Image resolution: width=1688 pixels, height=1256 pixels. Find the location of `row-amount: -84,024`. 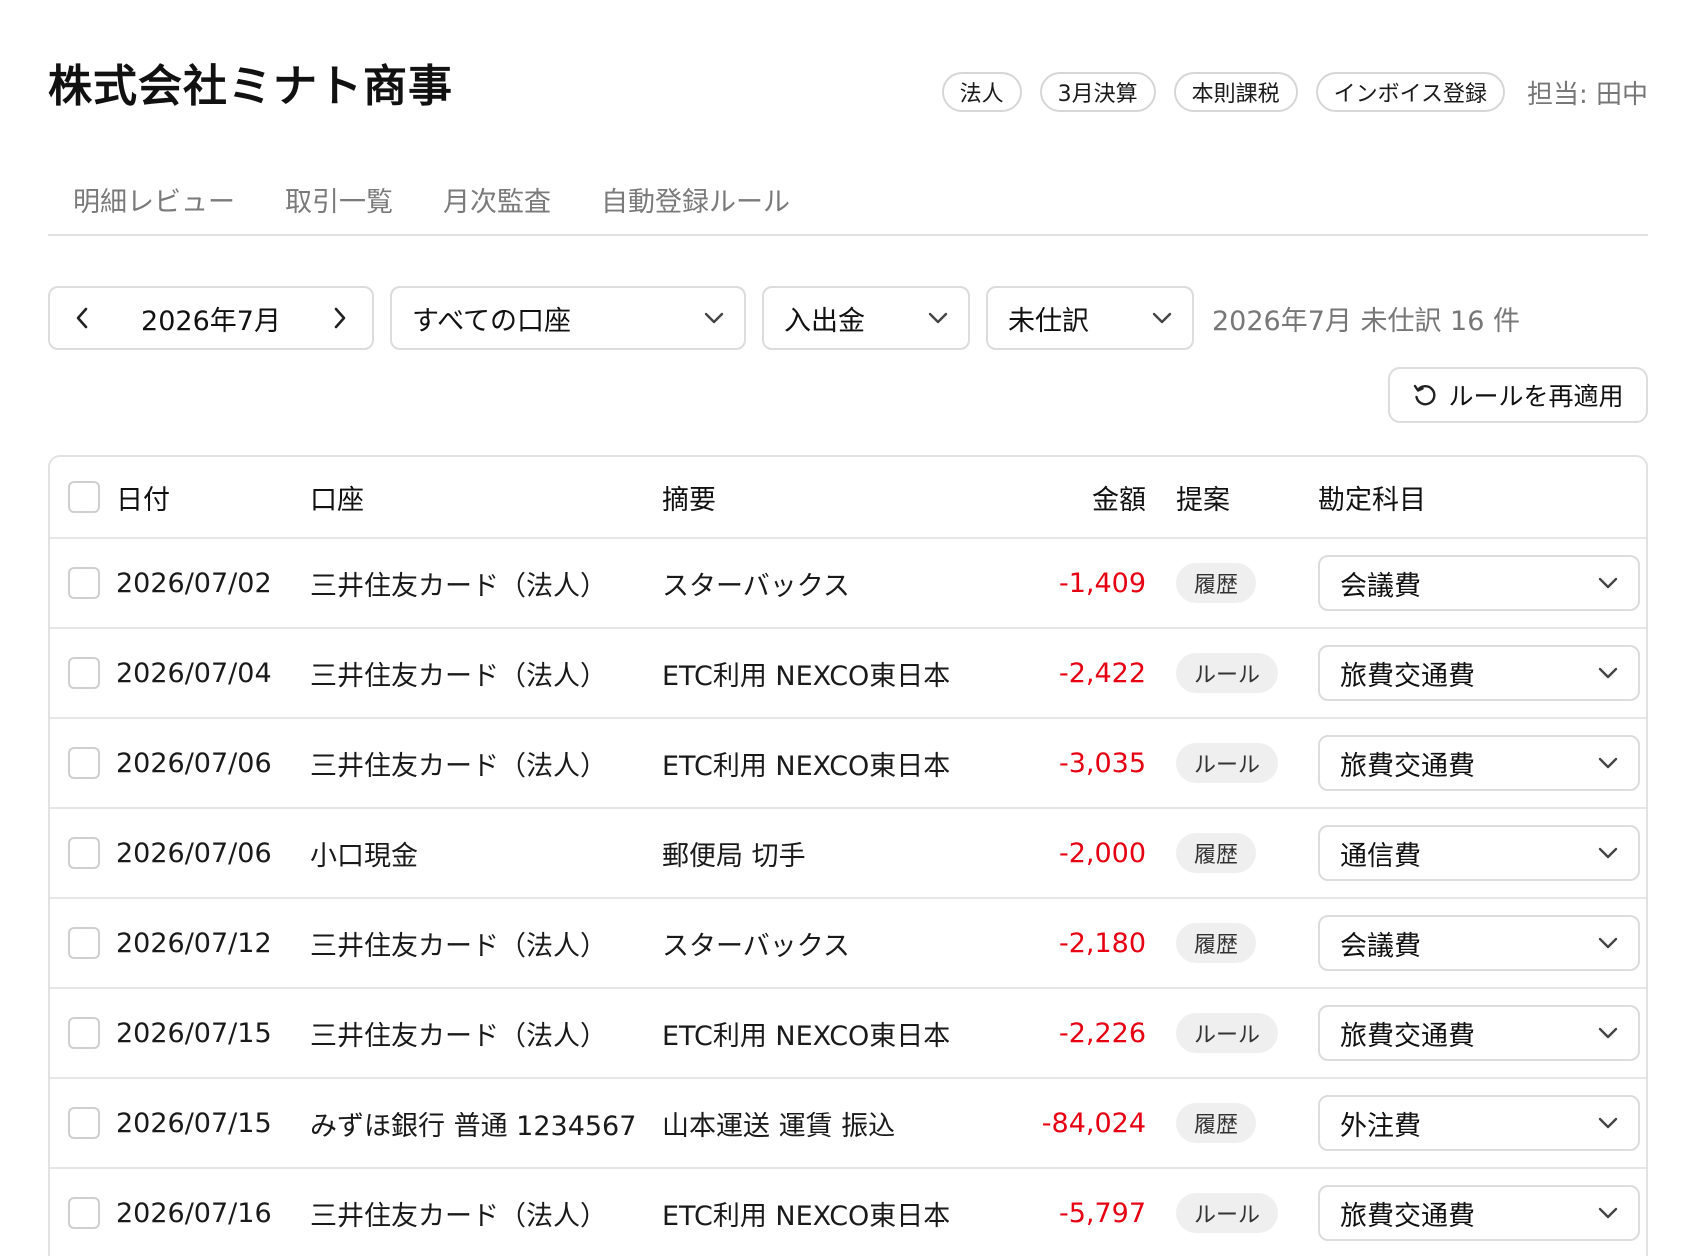

row-amount: -84,024 is located at coordinates (1093, 1123).